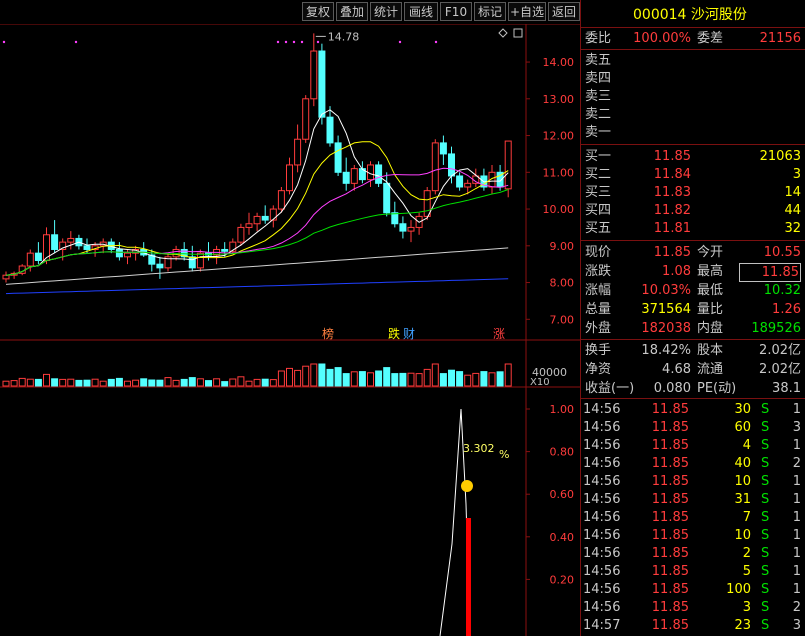  Describe the element at coordinates (718, 15) in the screenshot. I see `stock-name: 沙河股份` at that location.